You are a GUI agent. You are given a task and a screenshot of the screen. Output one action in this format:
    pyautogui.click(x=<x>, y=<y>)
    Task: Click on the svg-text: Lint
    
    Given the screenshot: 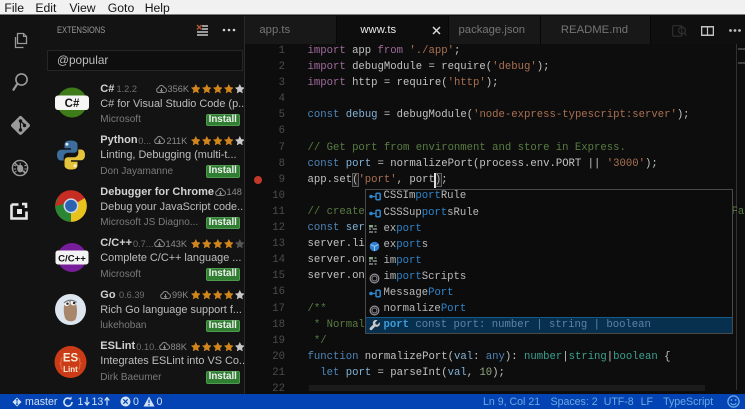 What is the action you would take?
    pyautogui.click(x=70, y=369)
    